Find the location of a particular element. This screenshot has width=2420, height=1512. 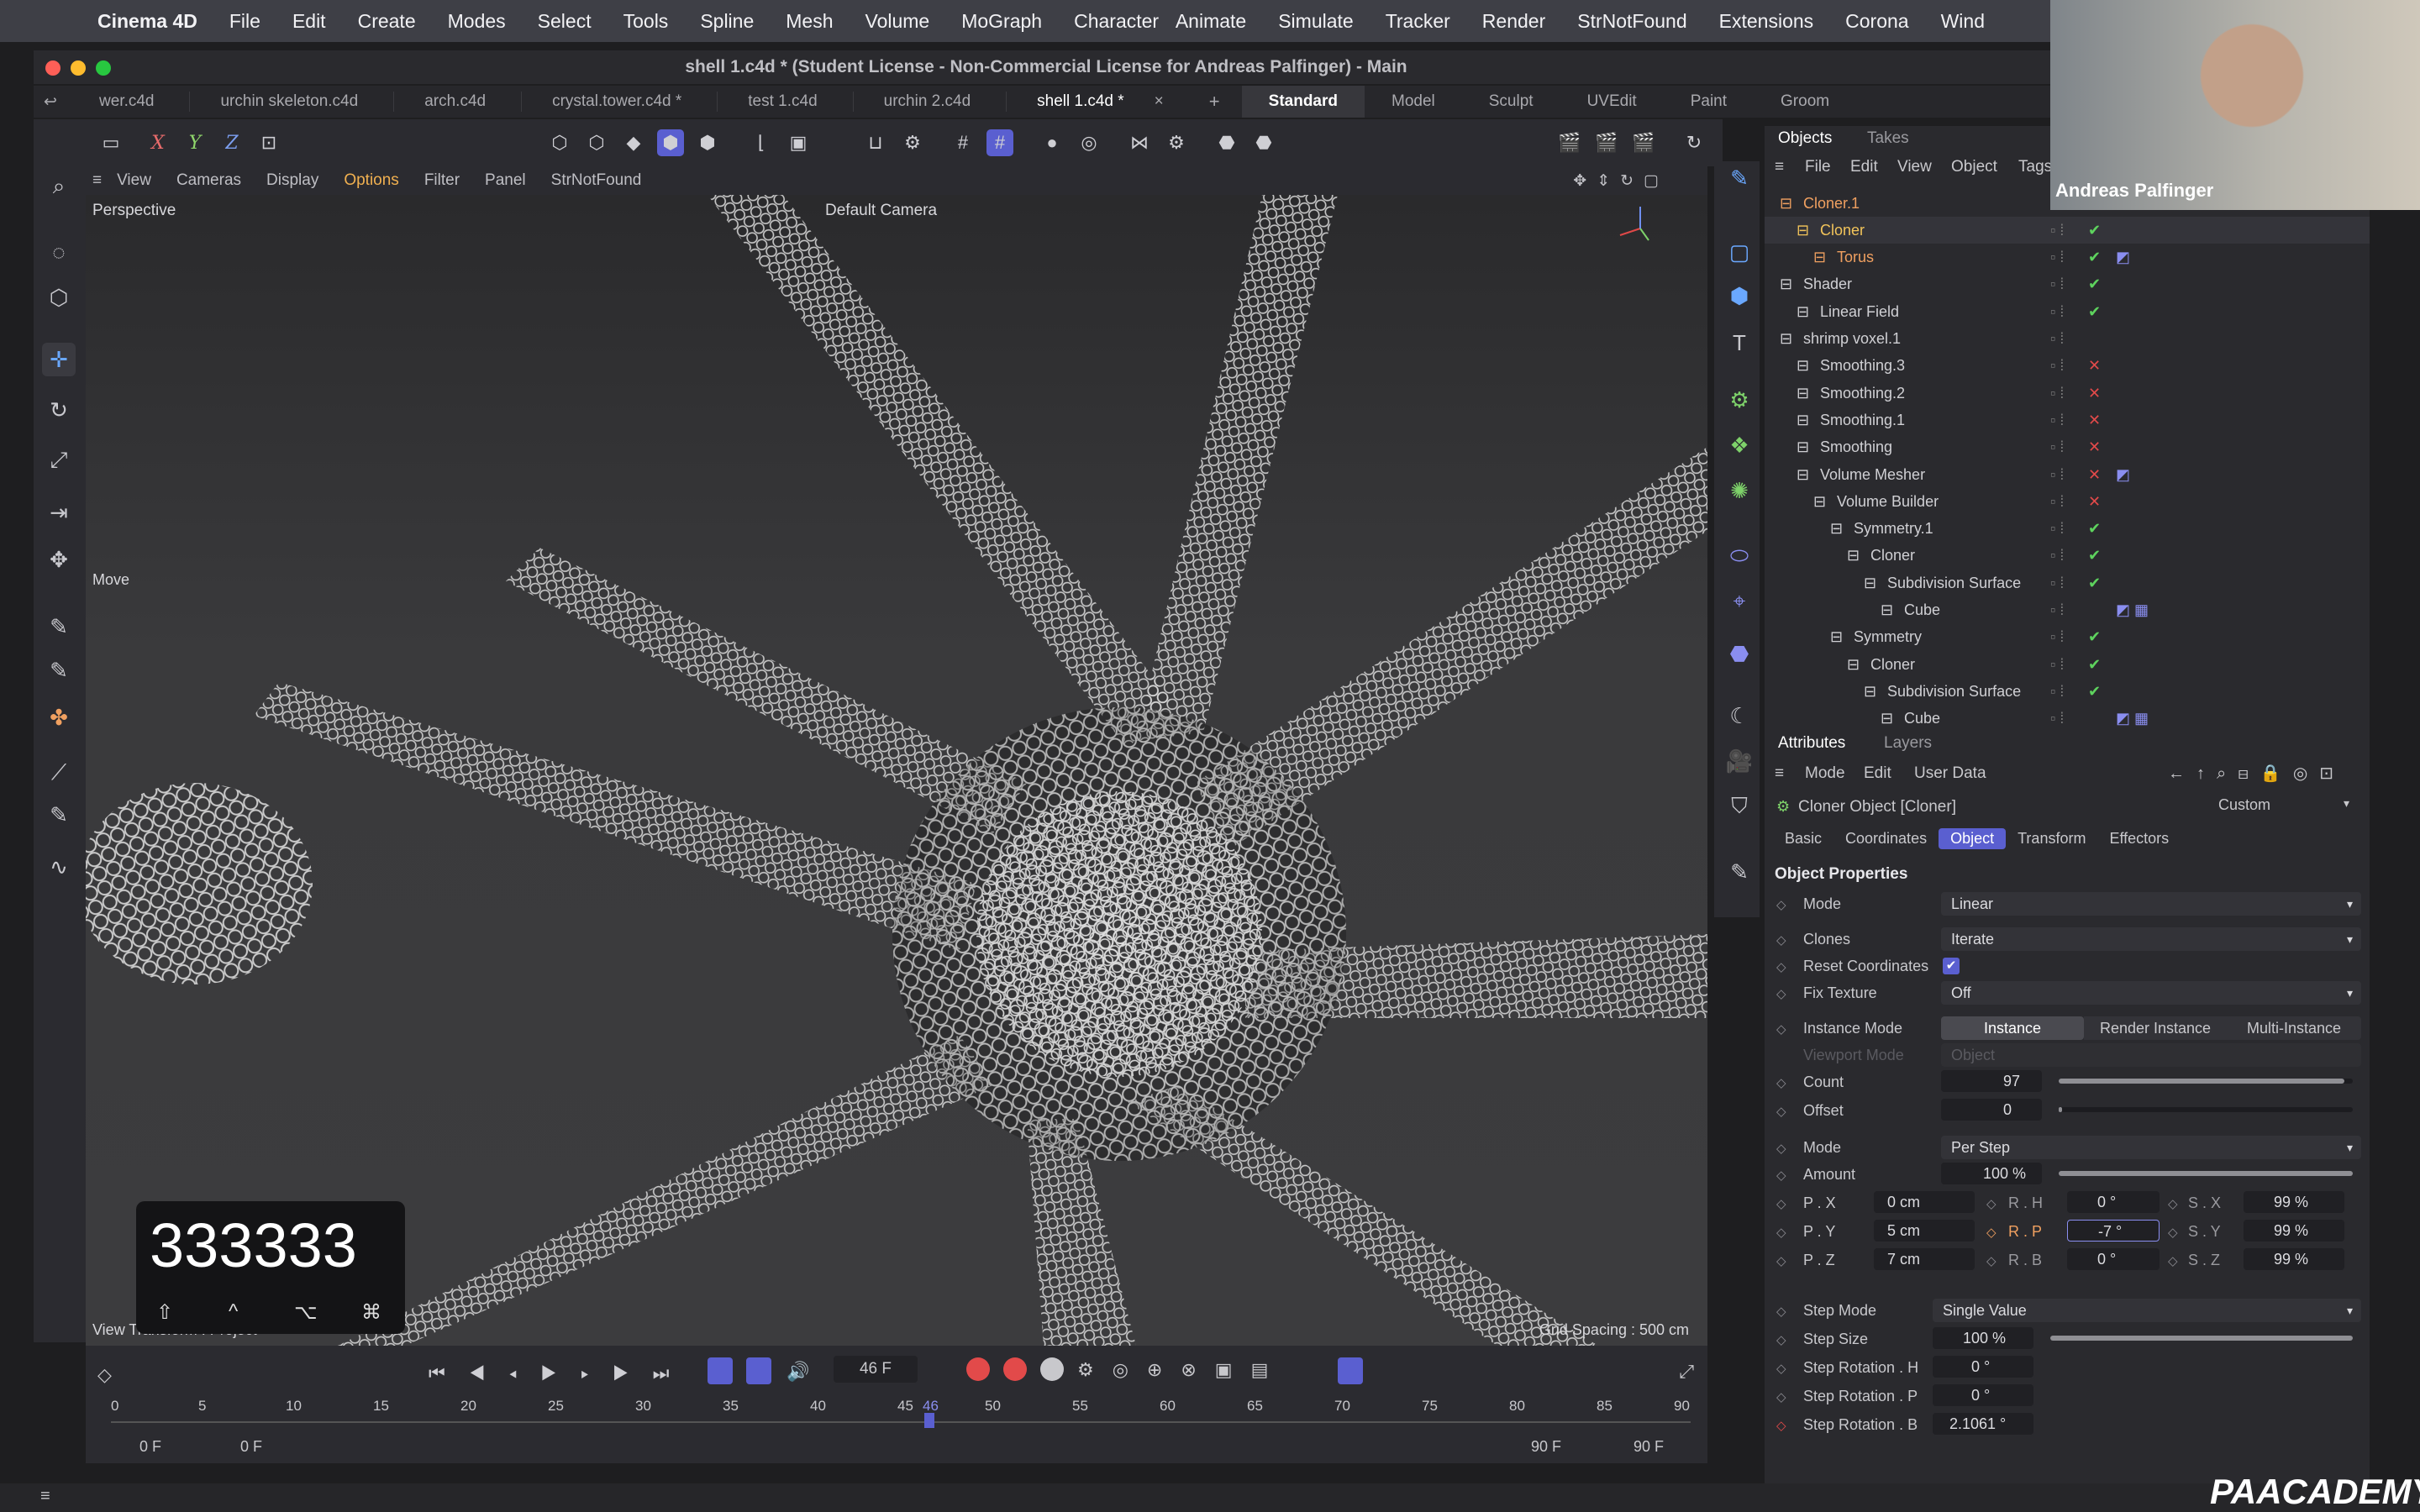

brush-icon: ⟋ is located at coordinates (59, 773).